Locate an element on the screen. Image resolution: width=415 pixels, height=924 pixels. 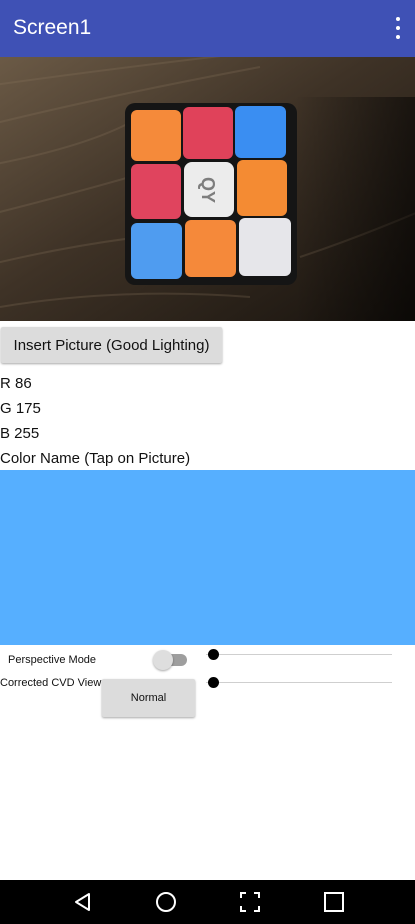
slider-1-track is located at coordinates (299, 654).